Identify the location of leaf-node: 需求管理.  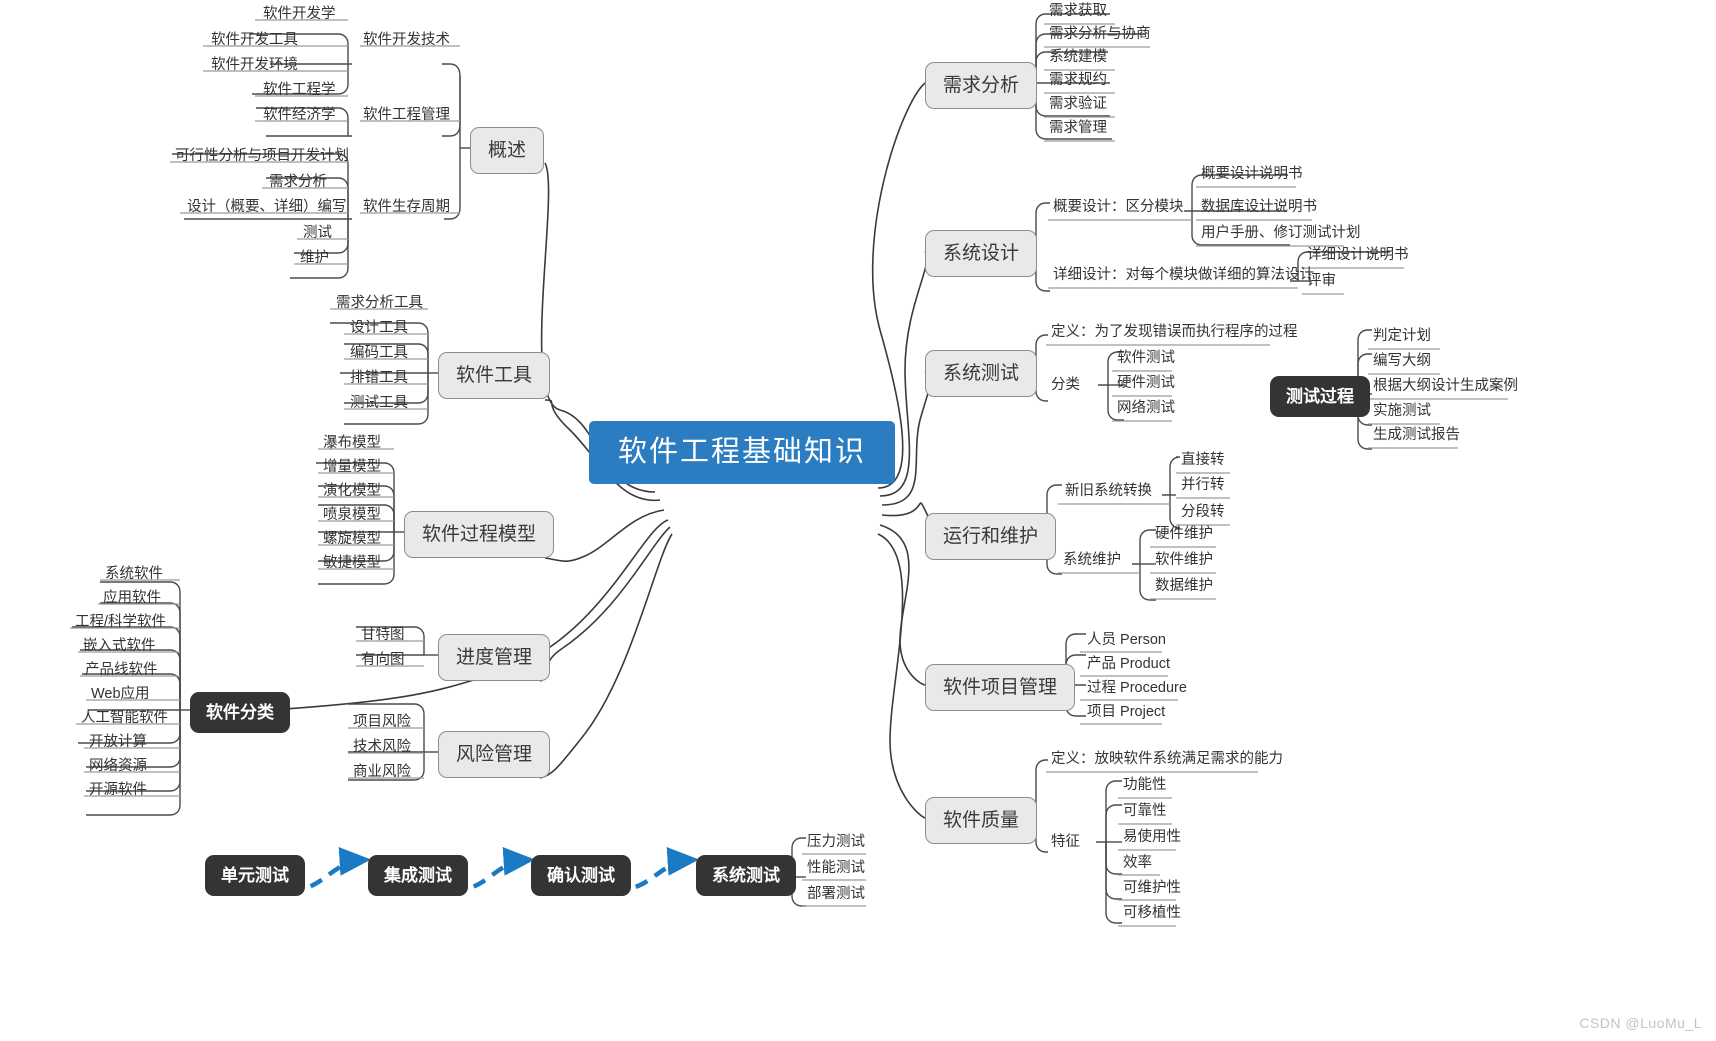
(1078, 130).